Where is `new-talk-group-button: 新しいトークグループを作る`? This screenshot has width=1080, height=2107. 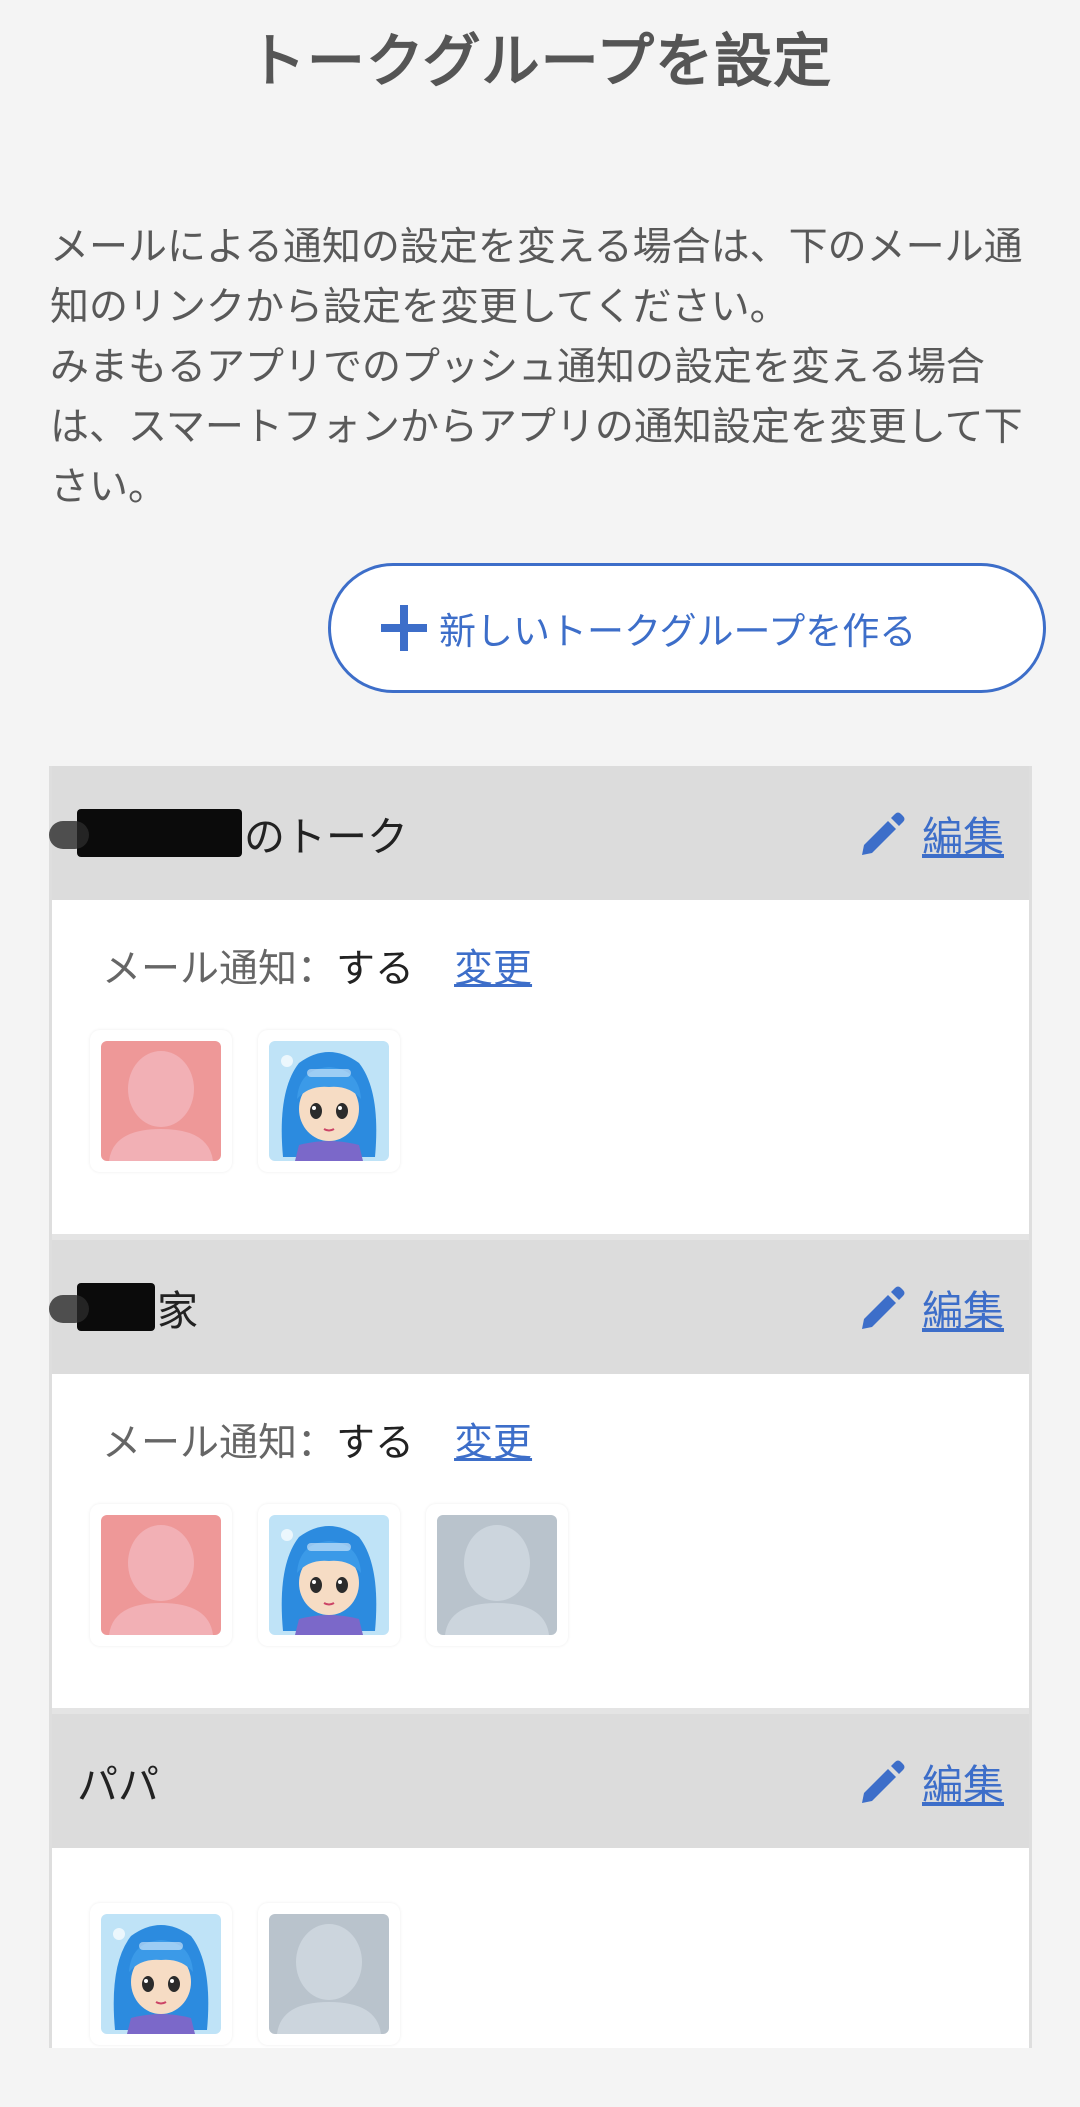
new-talk-group-button: 新しいトークグループを作る is located at coordinates (687, 628).